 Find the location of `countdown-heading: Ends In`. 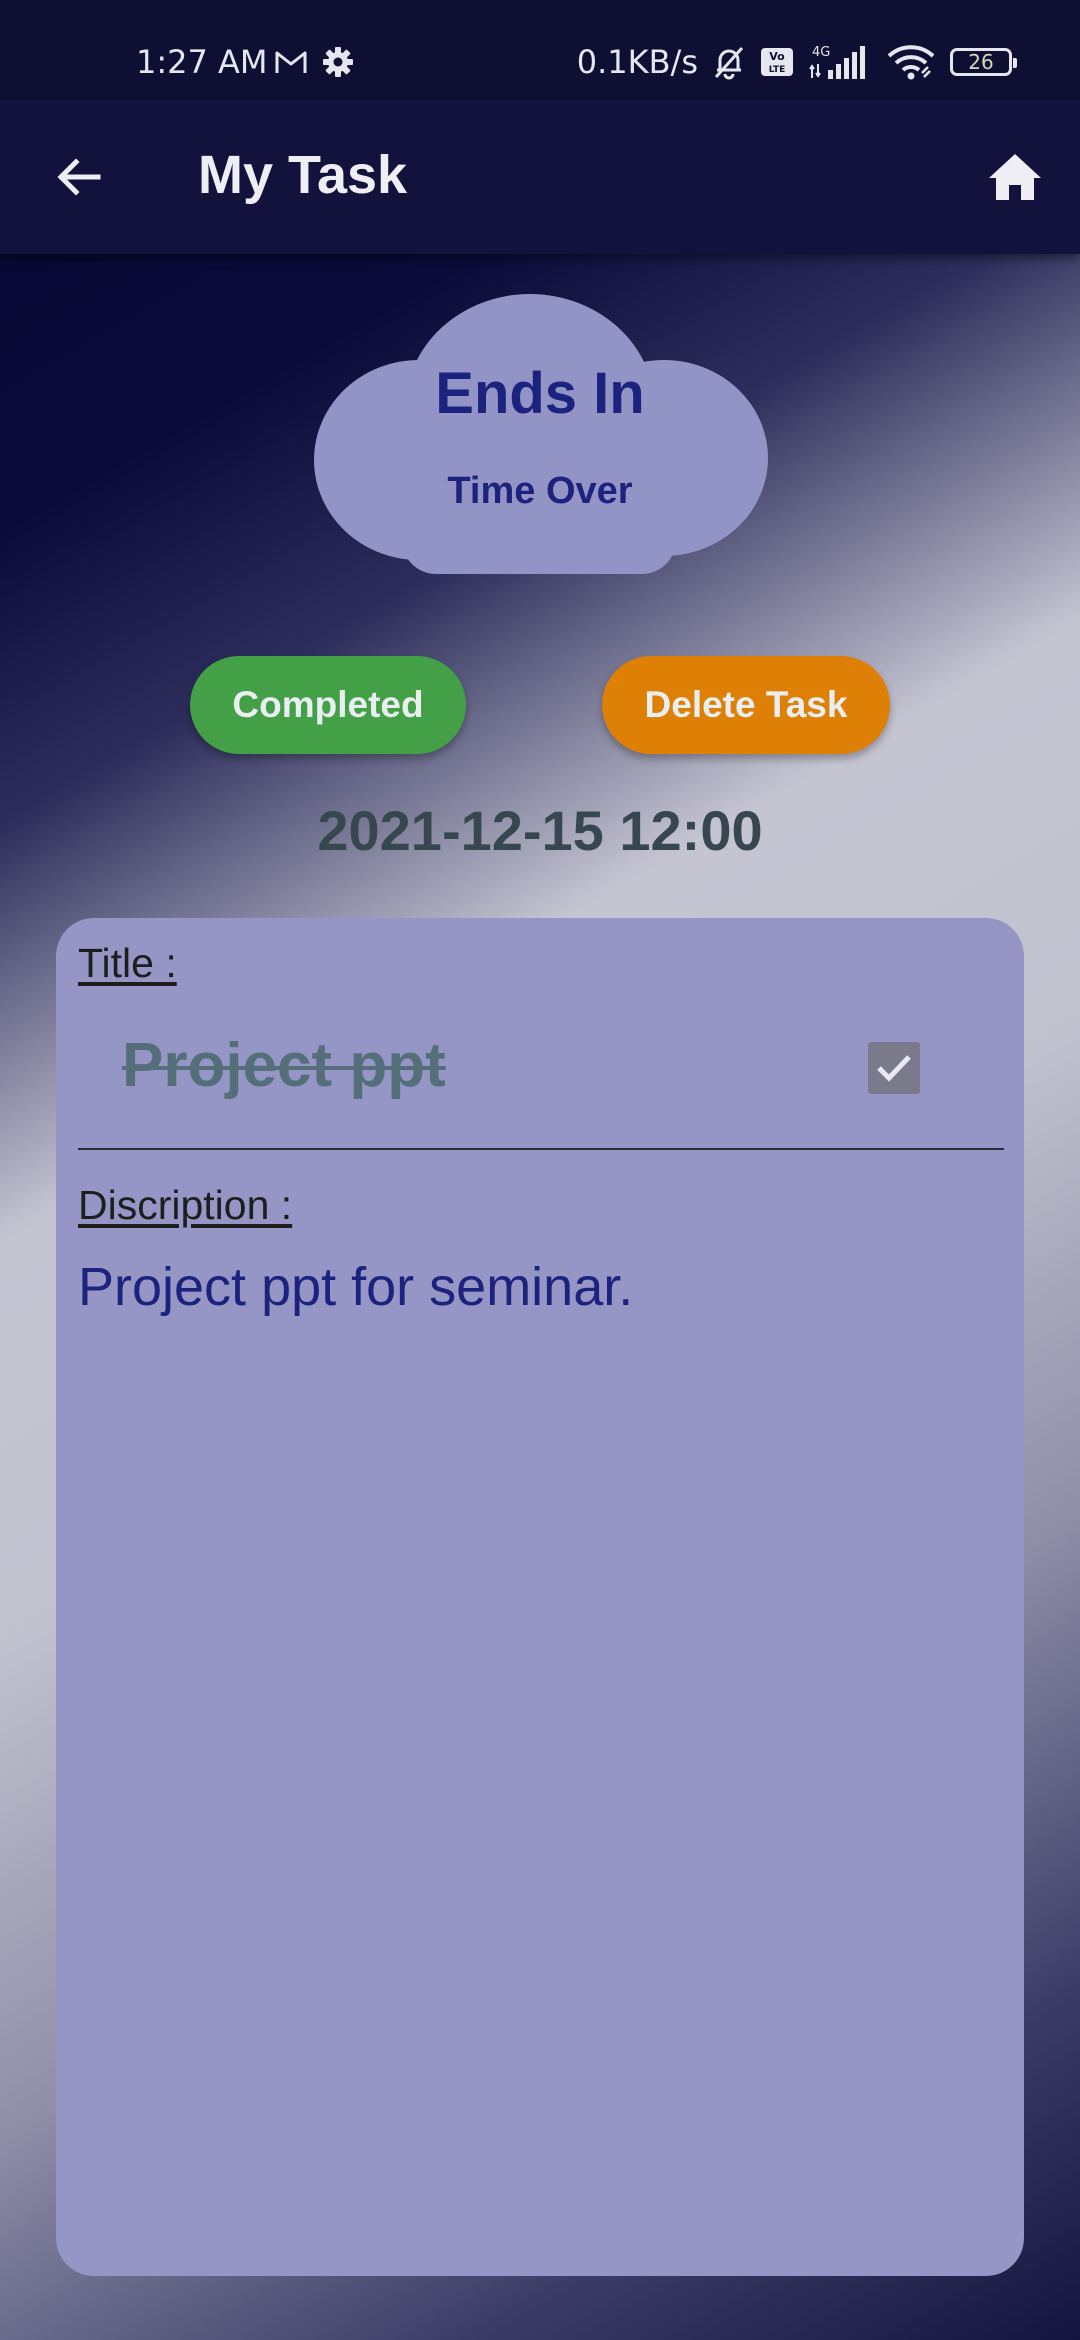

countdown-heading: Ends In is located at coordinates (540, 393).